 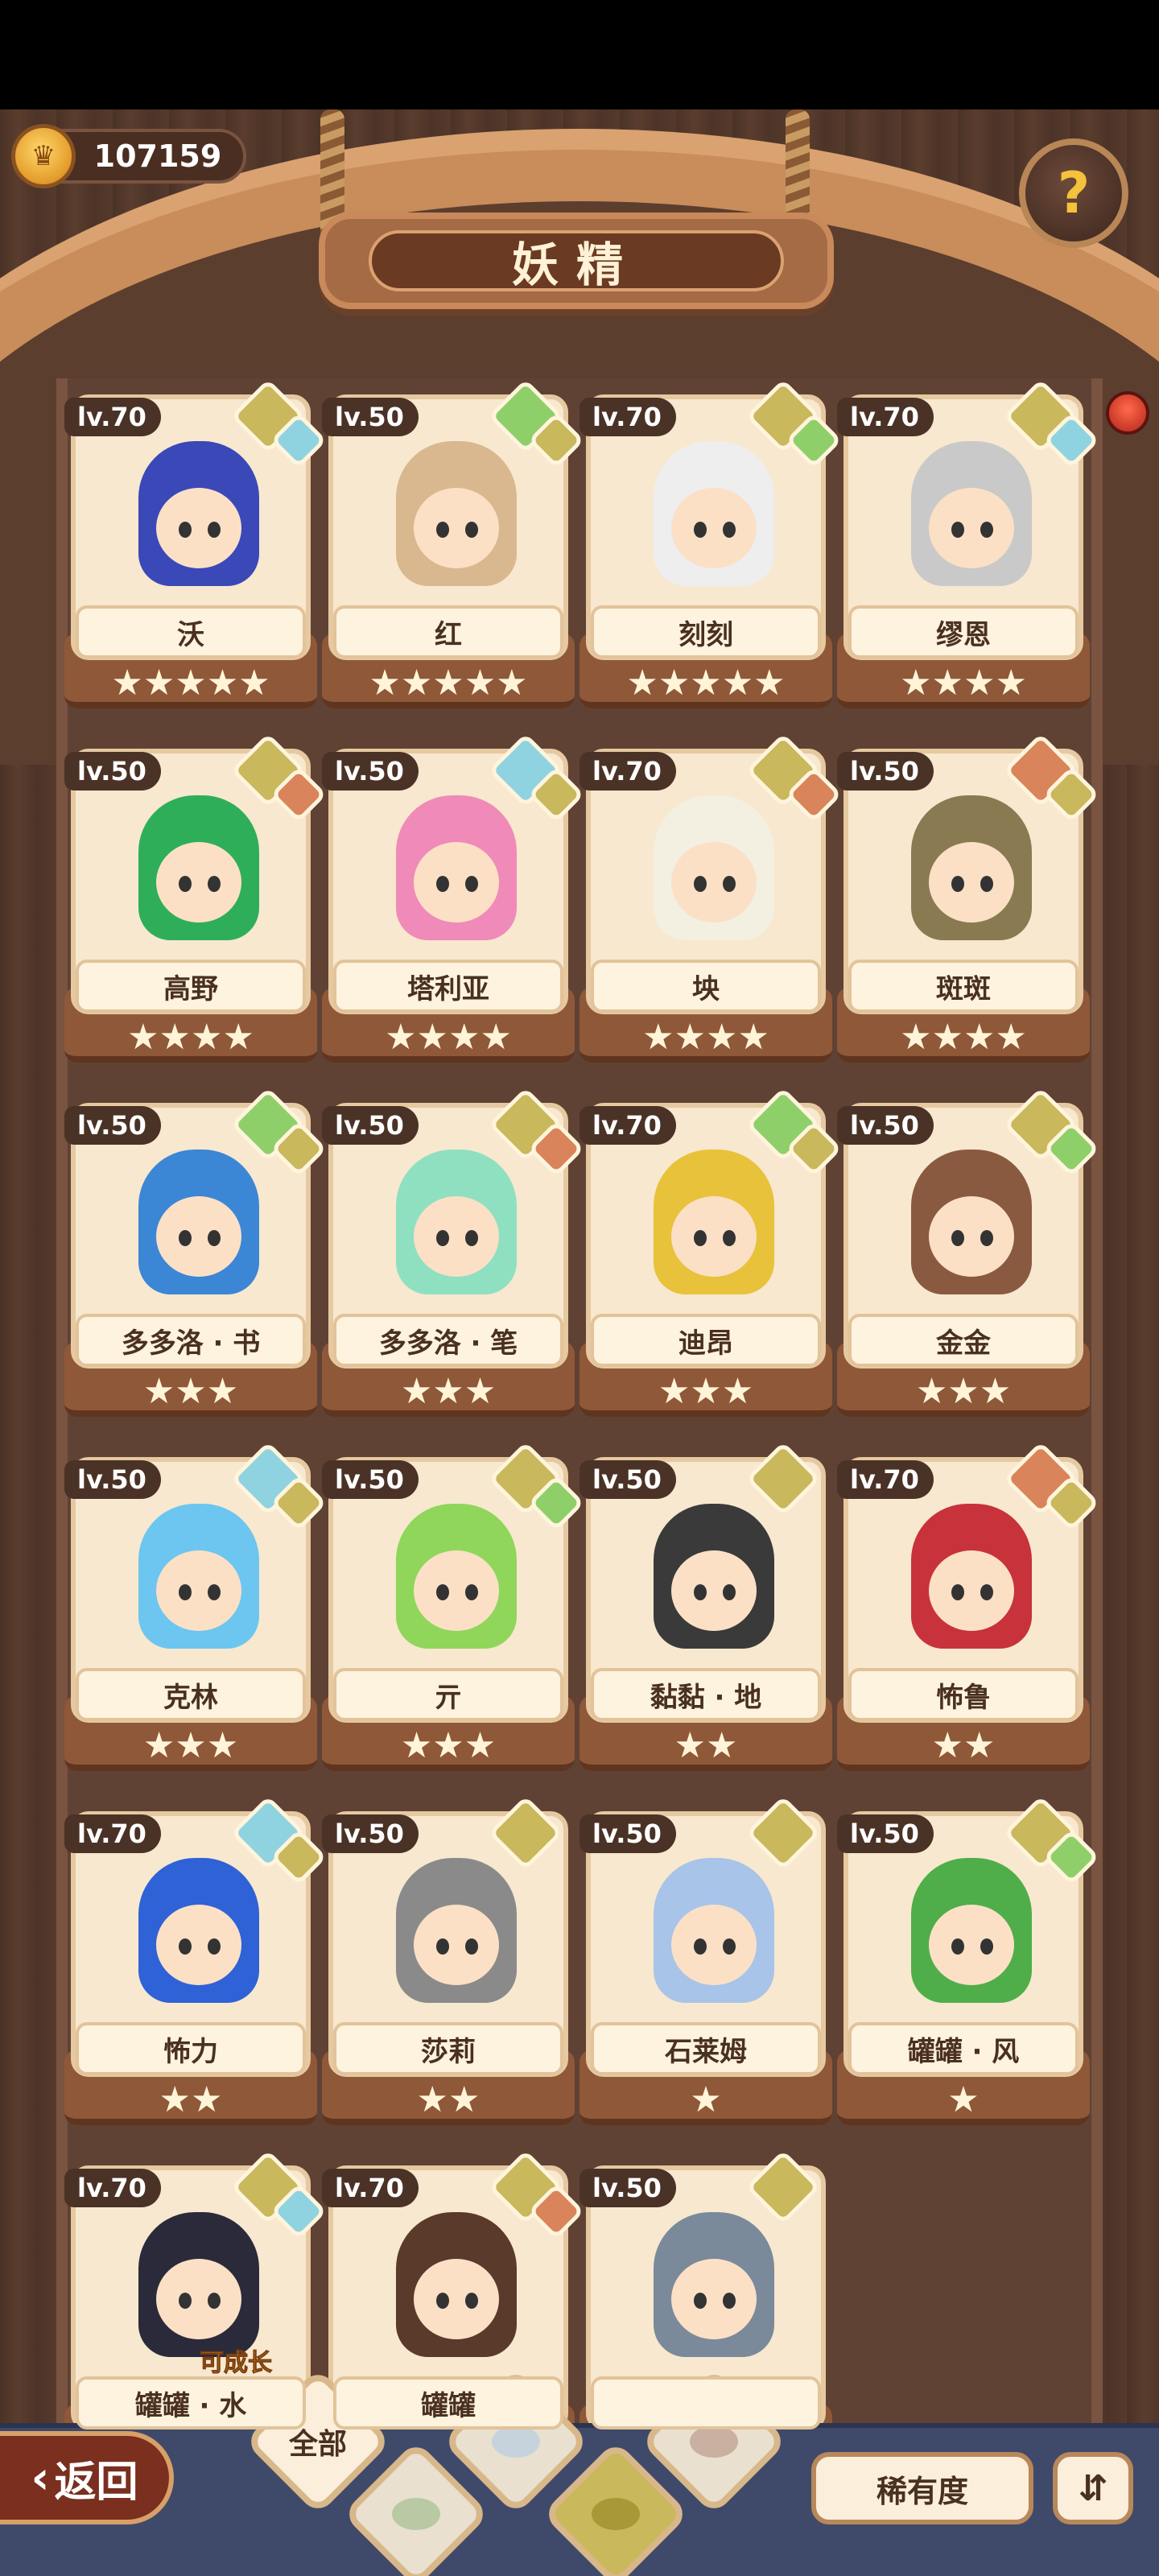 What do you see at coordinates (40, 2477) in the screenshot?
I see `back-arrow-icon: ‹` at bounding box center [40, 2477].